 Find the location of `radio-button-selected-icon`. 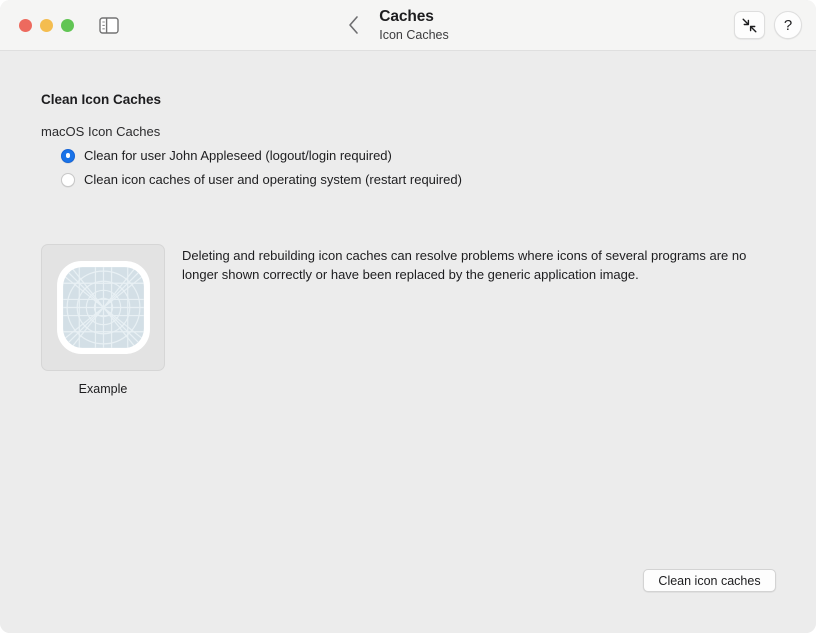

radio-button-selected-icon is located at coordinates (68, 155).